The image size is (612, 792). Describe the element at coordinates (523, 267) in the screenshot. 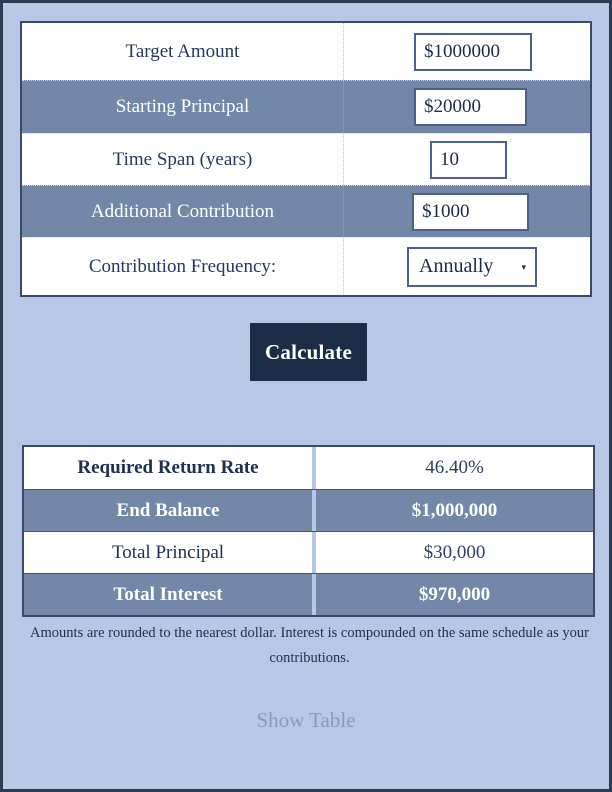

I see `chevron-down-icon: ▾` at that location.